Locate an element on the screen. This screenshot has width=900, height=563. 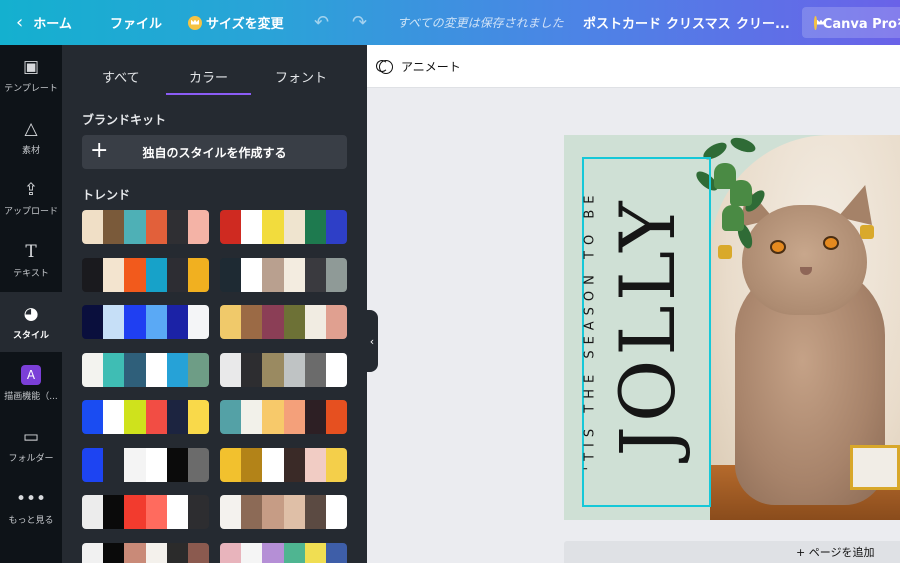
animate-button: アニメート is located at coordinates (418, 66).